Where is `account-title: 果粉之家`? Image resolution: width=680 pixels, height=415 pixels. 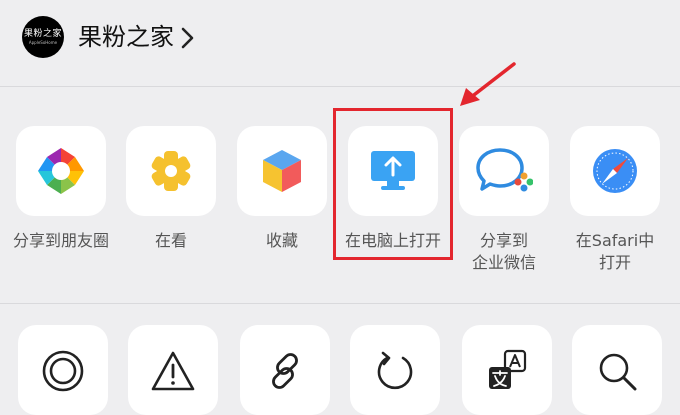
account-title: 果粉之家 is located at coordinates (126, 37).